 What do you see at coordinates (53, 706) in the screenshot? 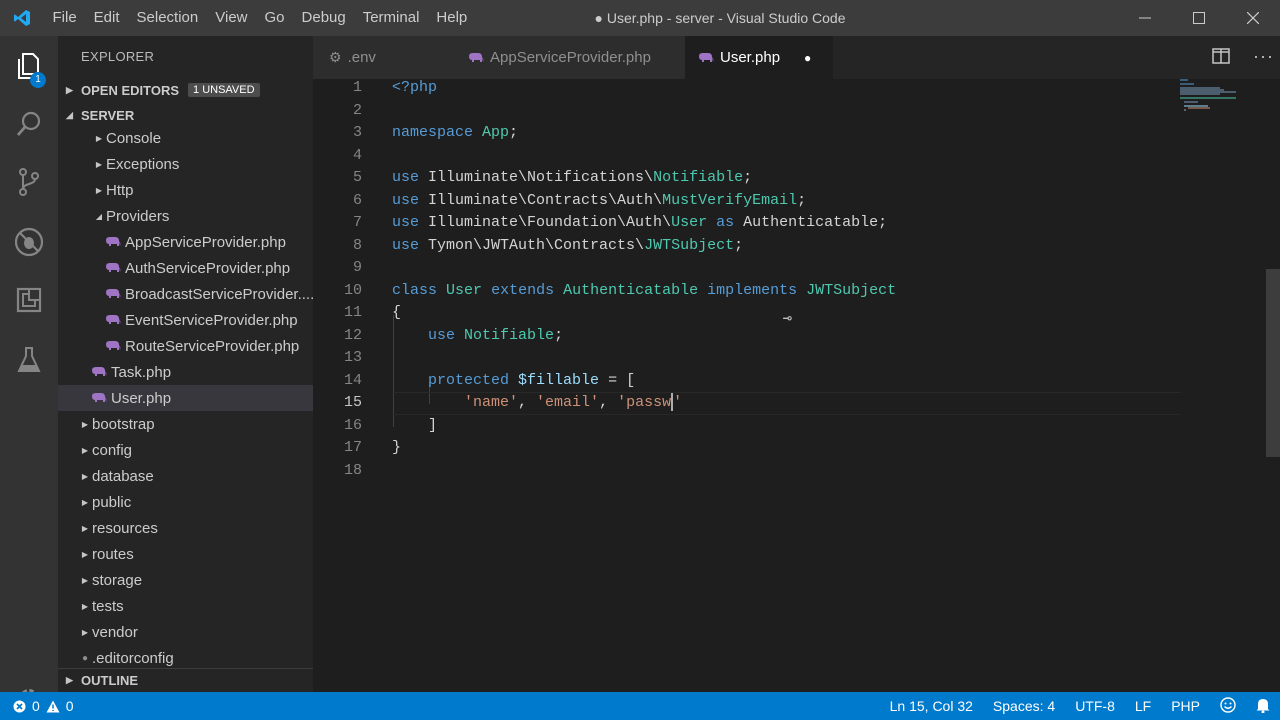
I see `warning-icon` at bounding box center [53, 706].